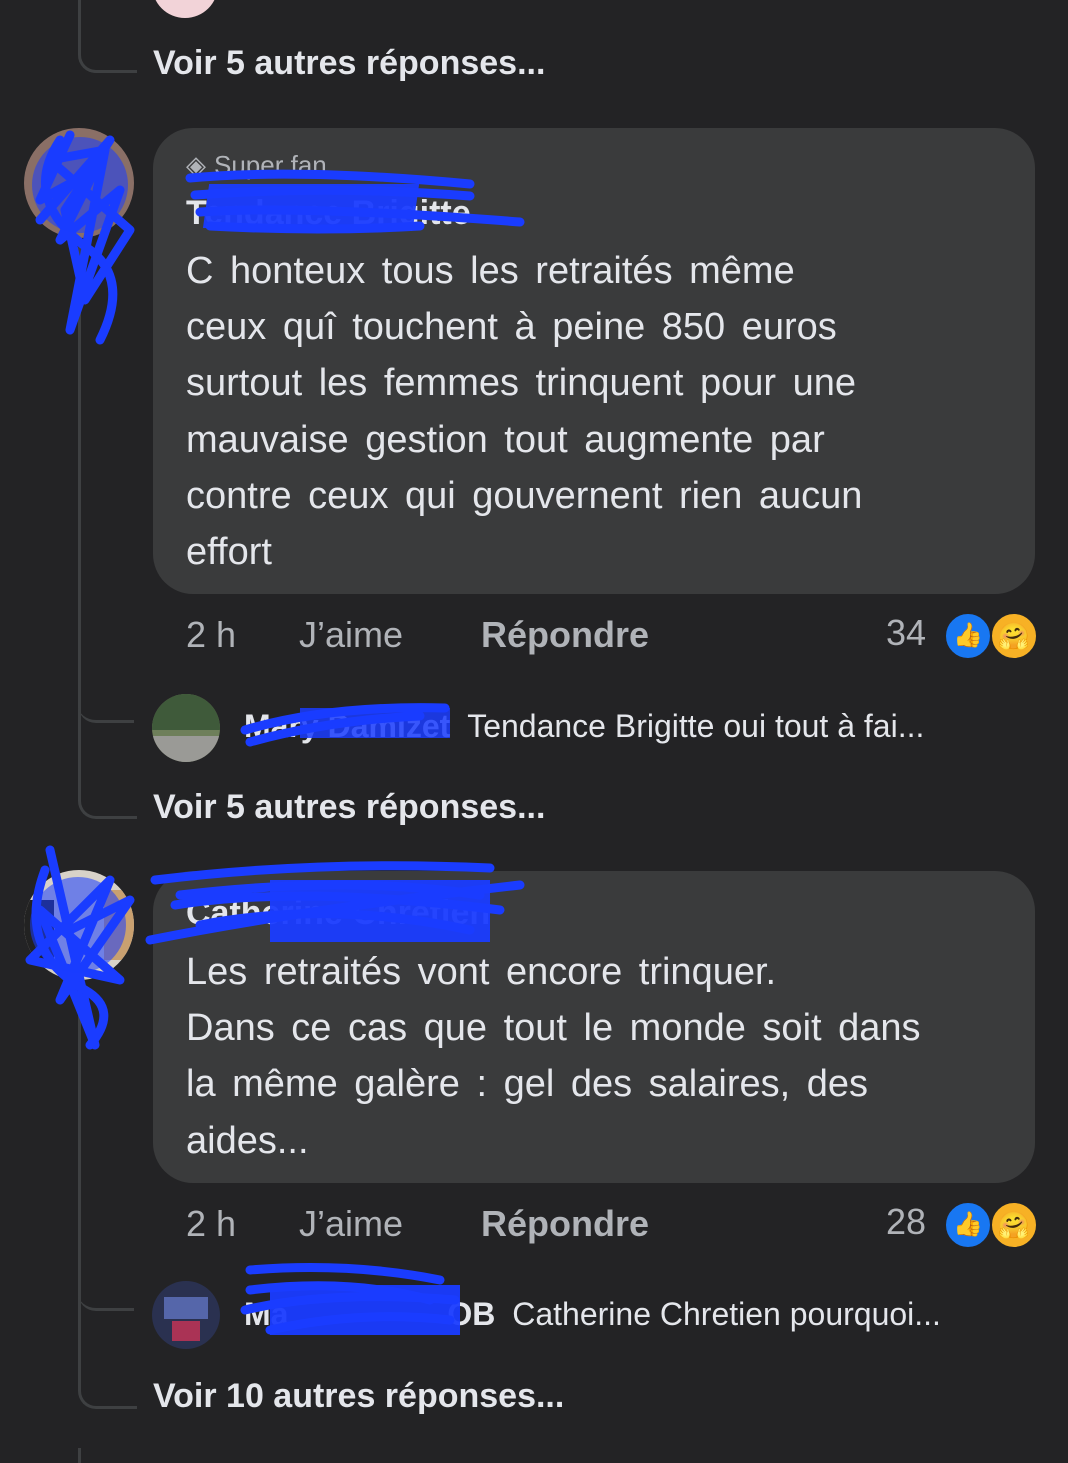 The width and height of the screenshot is (1068, 1463). What do you see at coordinates (347, 726) in the screenshot?
I see `reply-author: Mary Damizet` at bounding box center [347, 726].